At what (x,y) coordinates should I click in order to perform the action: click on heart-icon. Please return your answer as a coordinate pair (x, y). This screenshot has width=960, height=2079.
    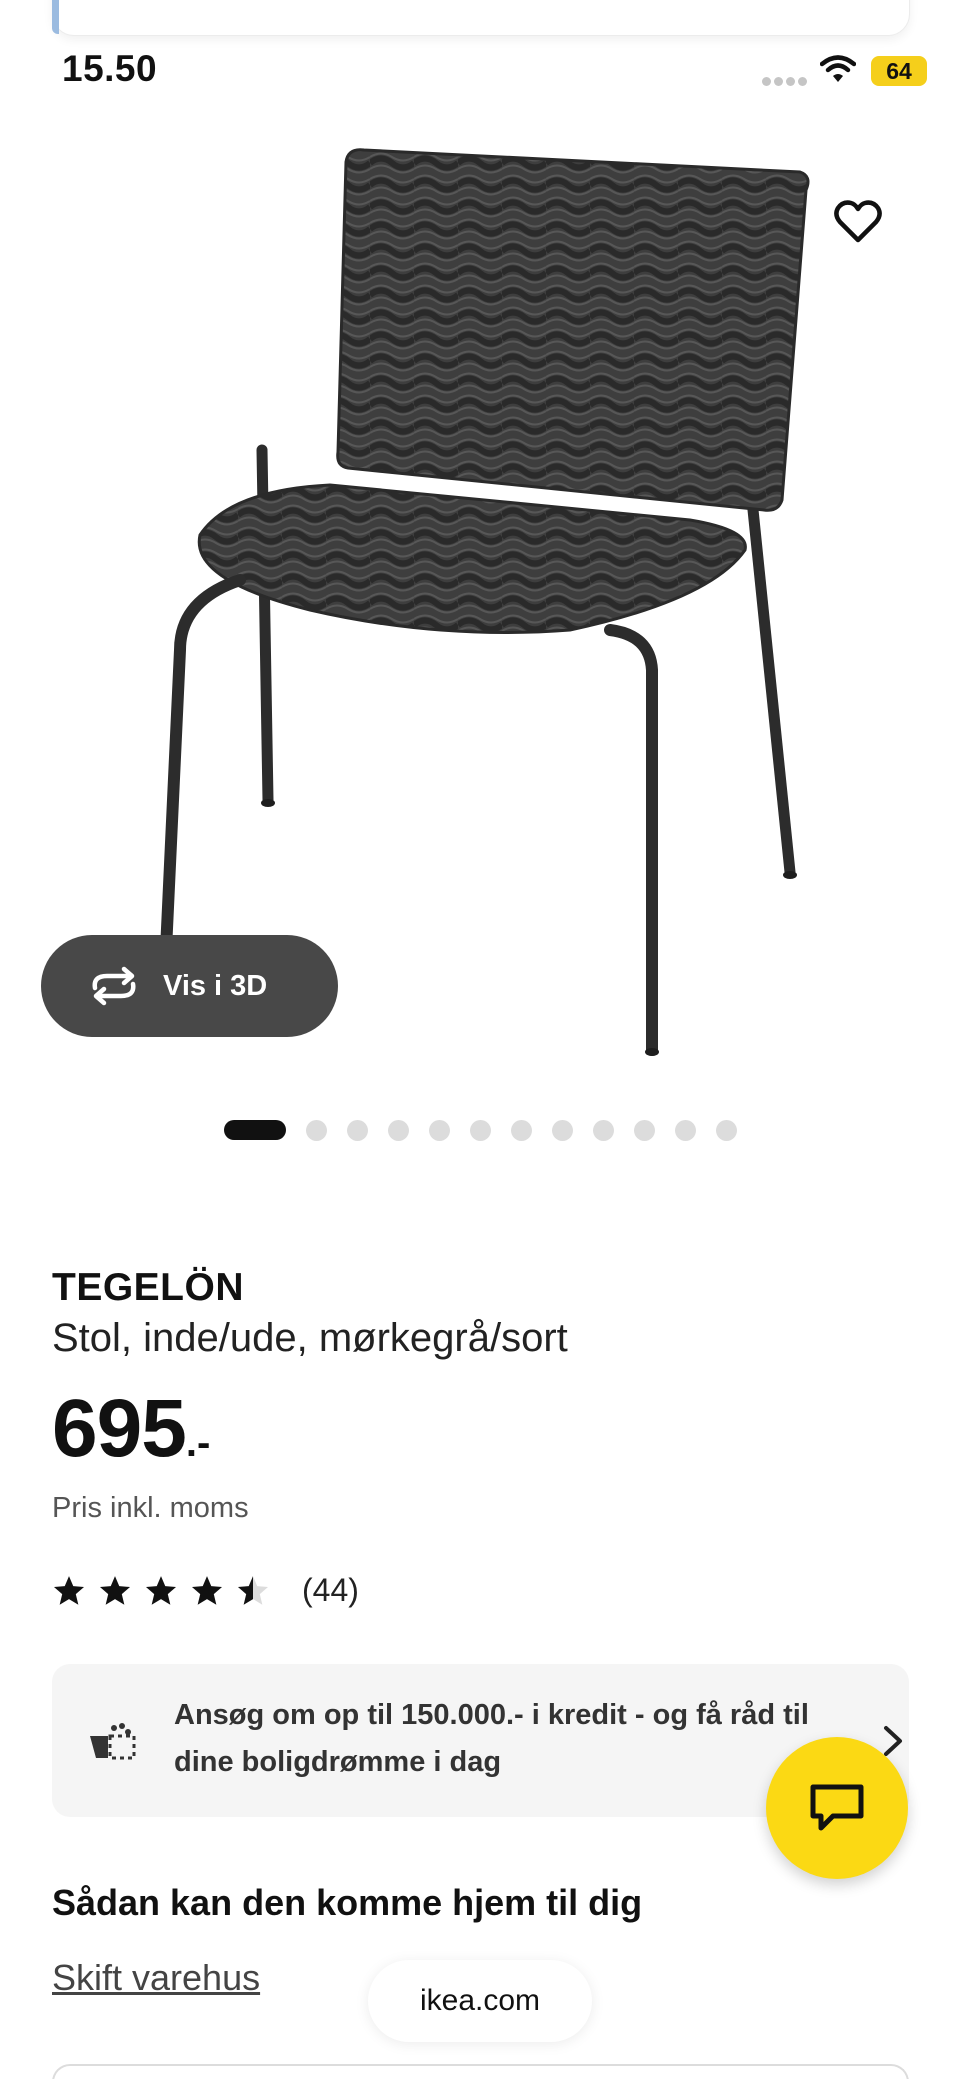
    Looking at the image, I should click on (858, 221).